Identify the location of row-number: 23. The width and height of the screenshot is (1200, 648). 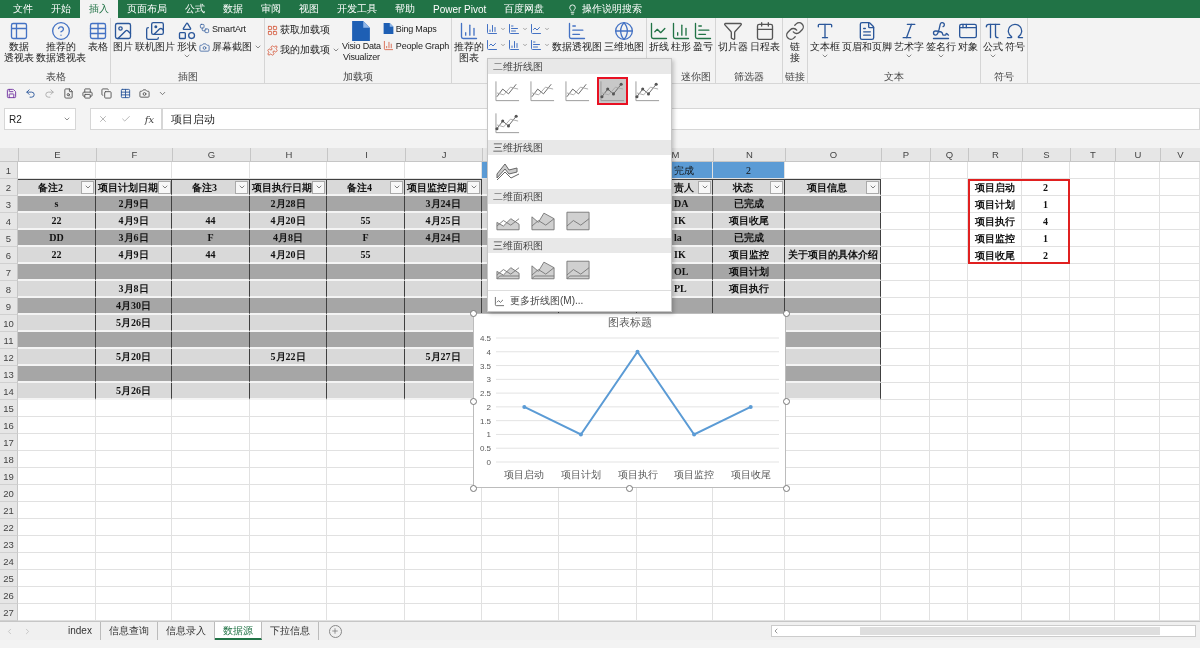
(9, 544).